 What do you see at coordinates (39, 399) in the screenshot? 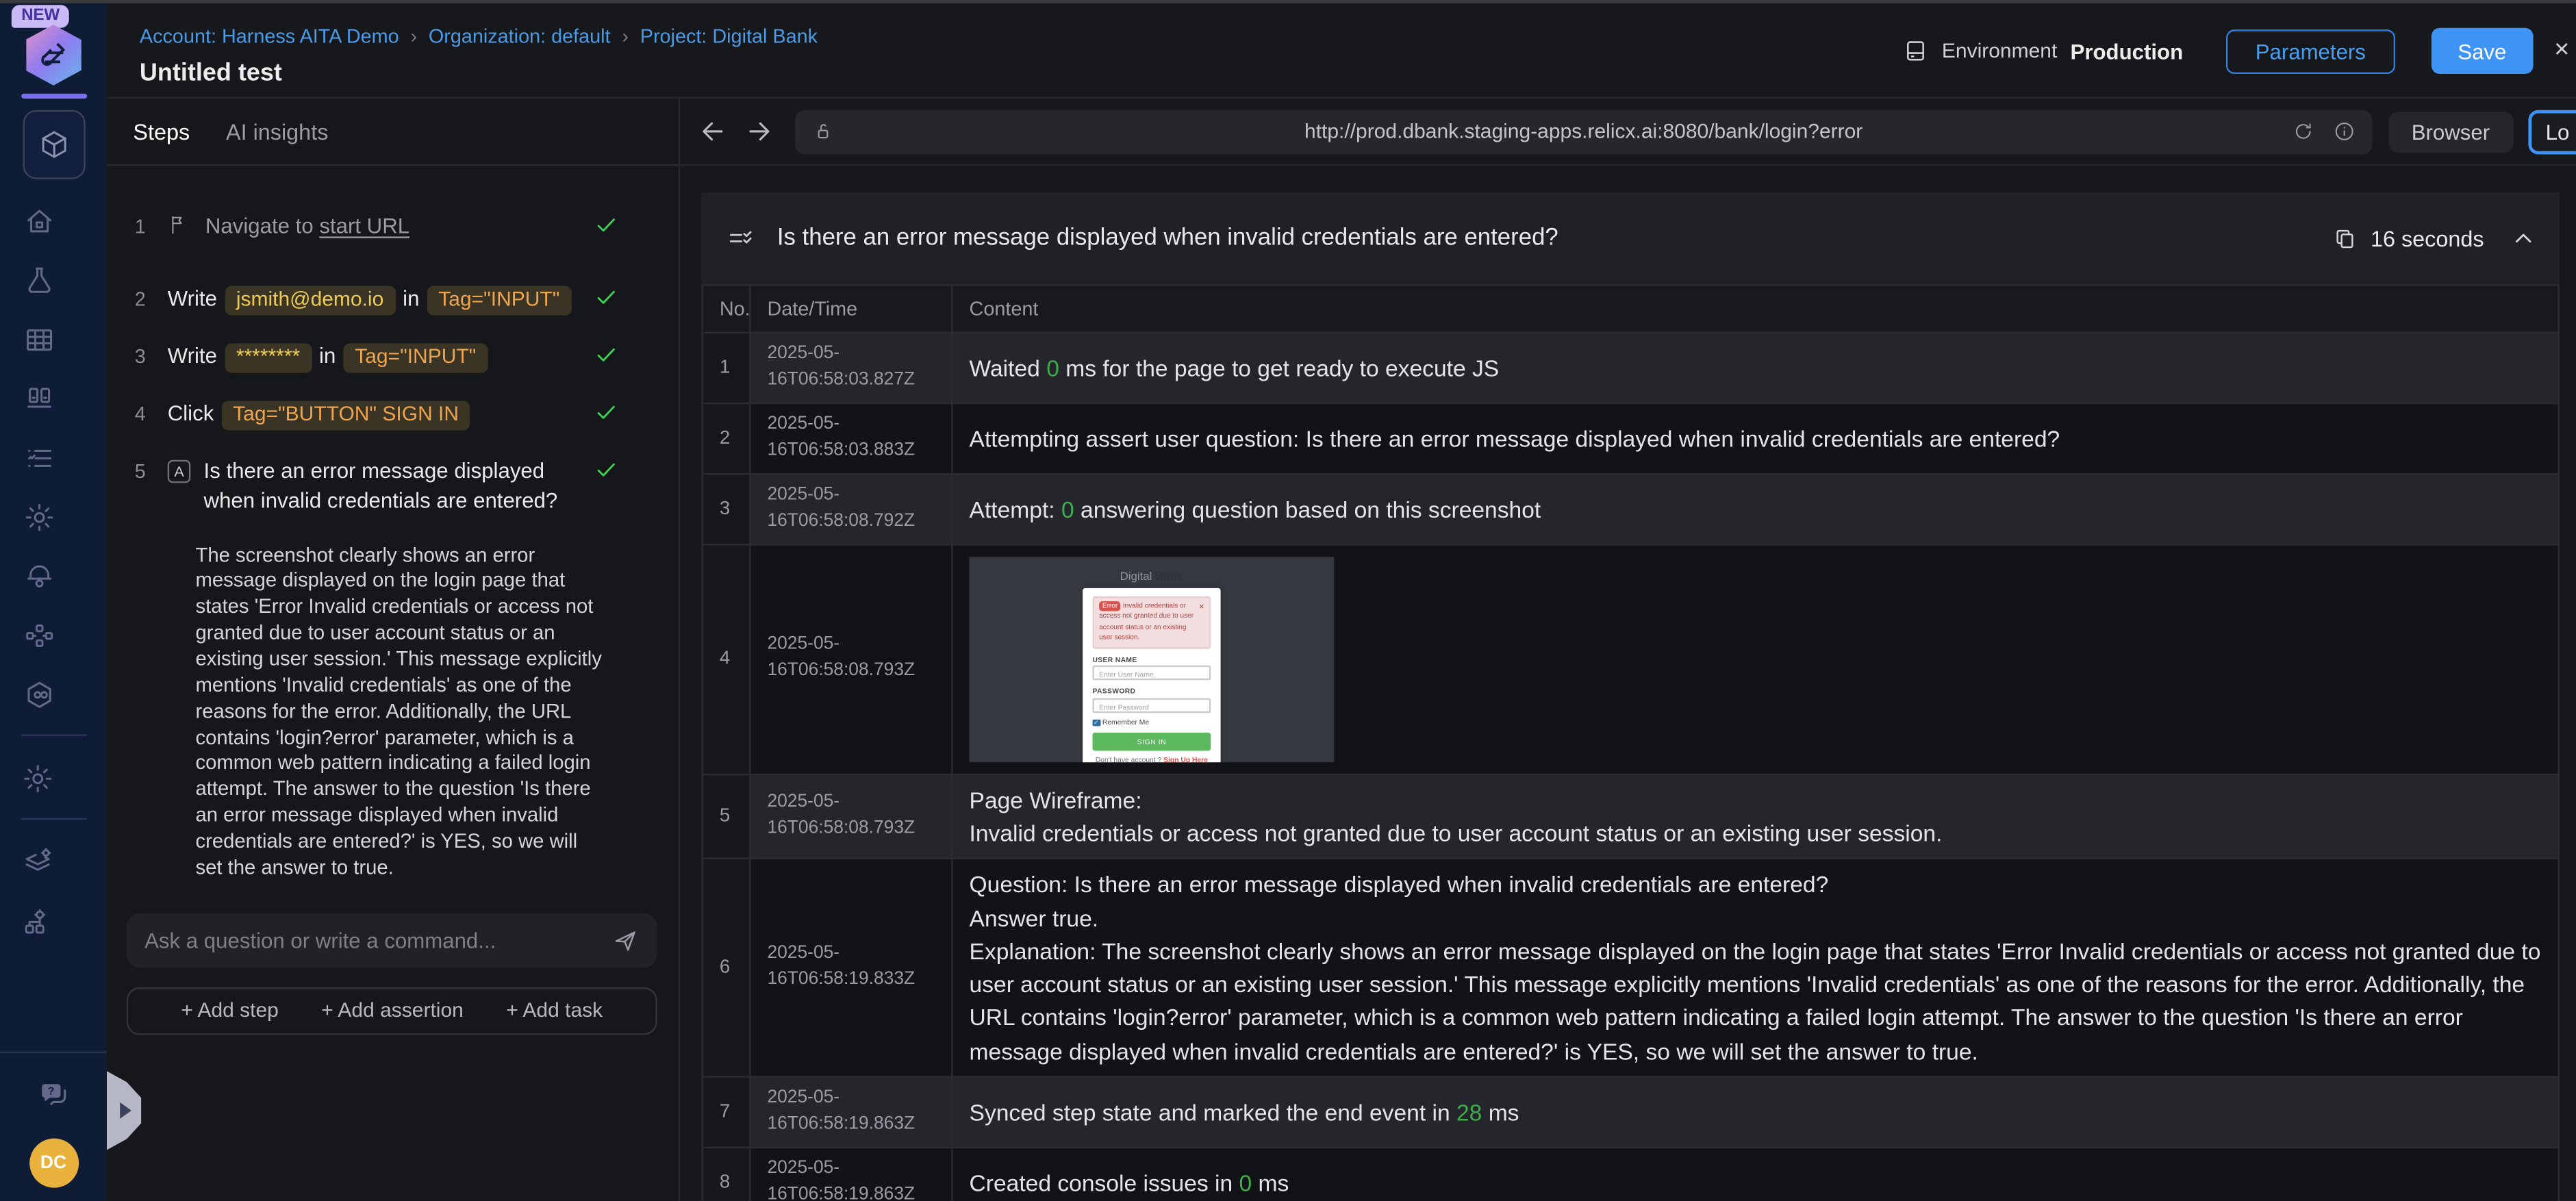
I see `sidebar-item-components` at bounding box center [39, 399].